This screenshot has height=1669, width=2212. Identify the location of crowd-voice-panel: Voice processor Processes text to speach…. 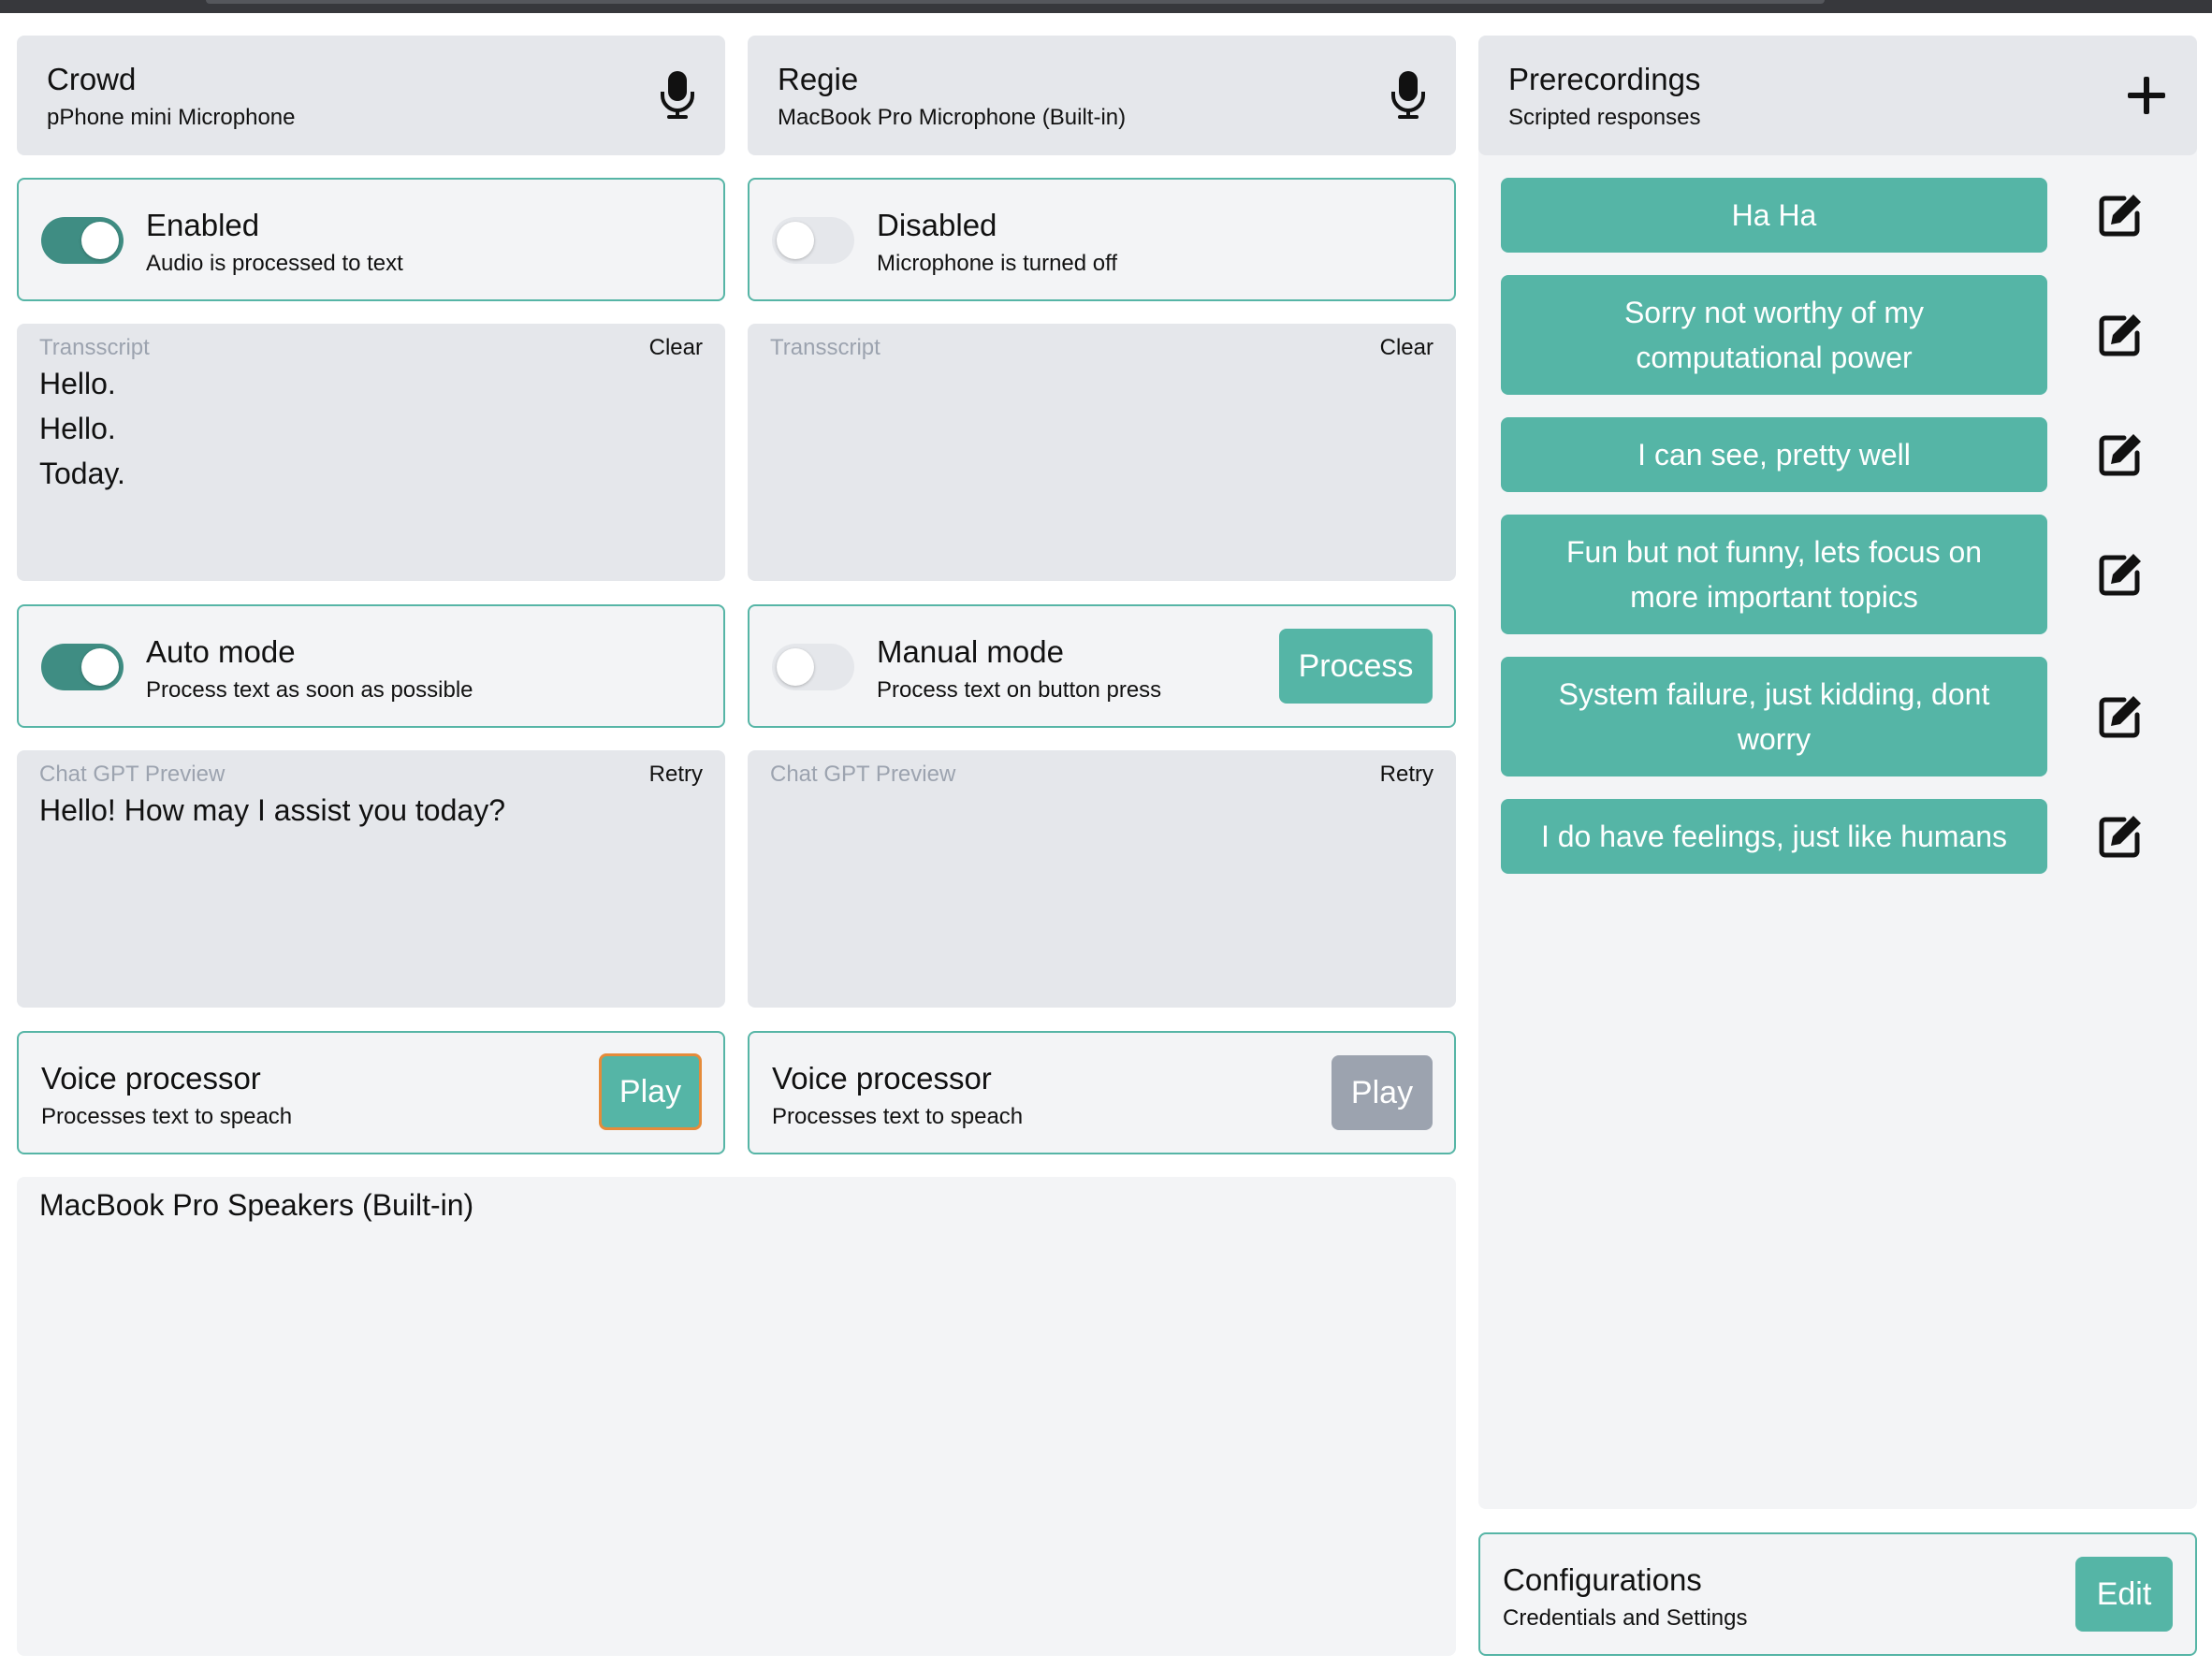
(371, 1092).